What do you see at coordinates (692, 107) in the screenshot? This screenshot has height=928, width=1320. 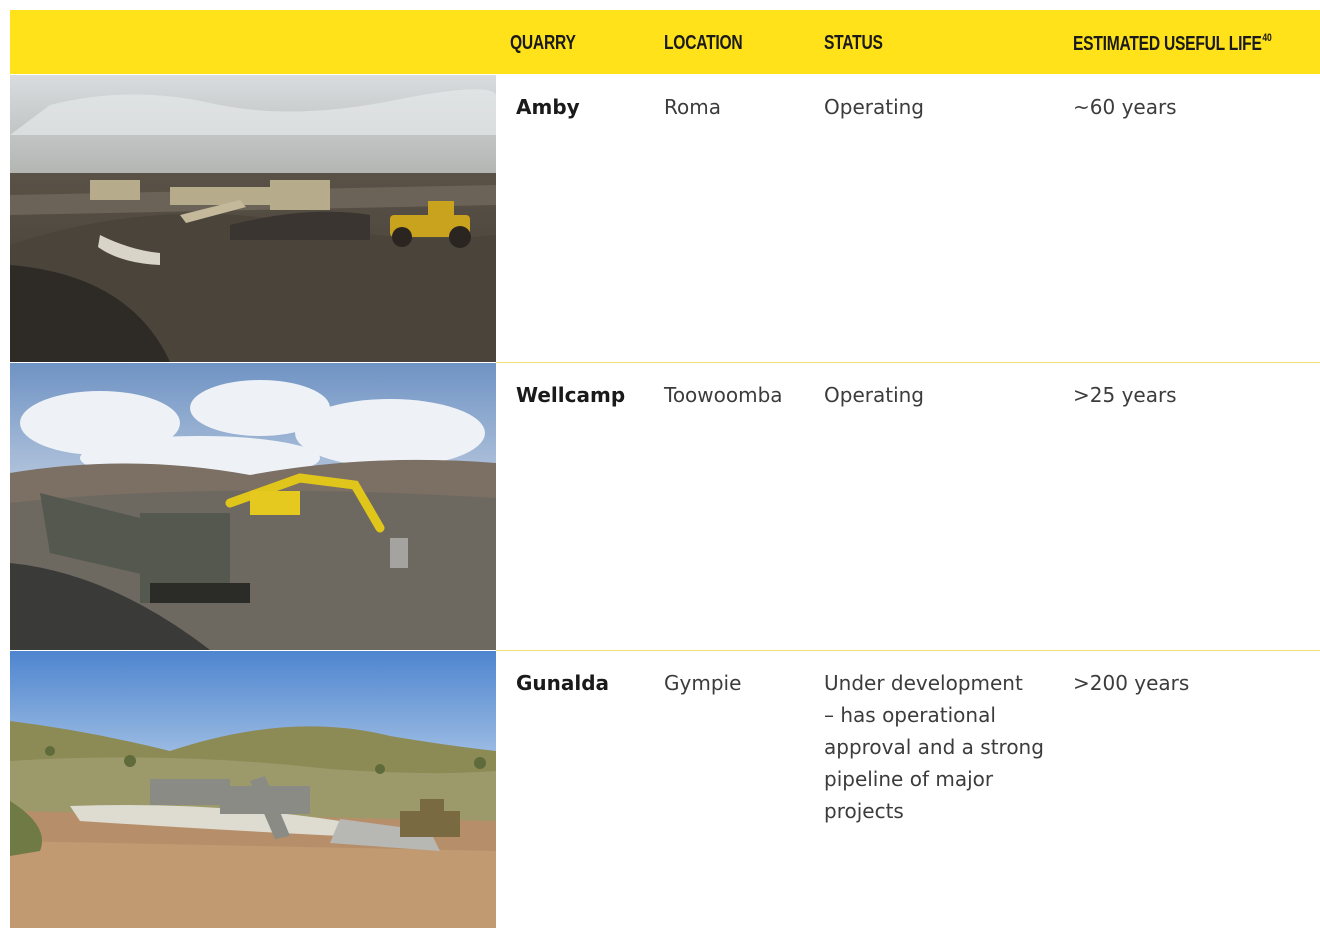 I see `quarry-location: Roma` at bounding box center [692, 107].